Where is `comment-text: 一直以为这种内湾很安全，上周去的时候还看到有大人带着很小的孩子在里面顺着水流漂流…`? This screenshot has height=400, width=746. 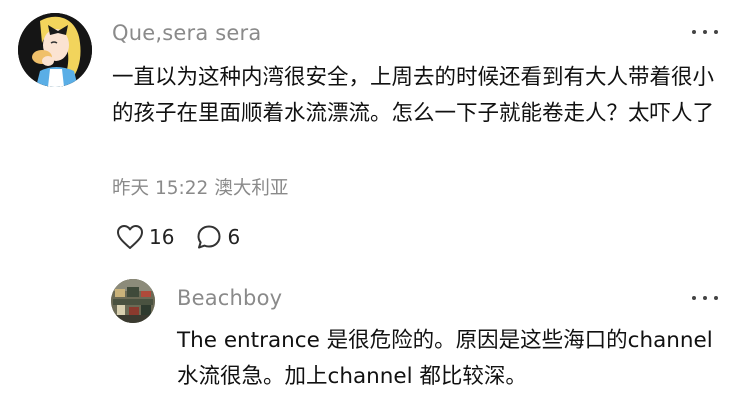 comment-text: 一直以为这种内湾很安全，上周去的时候还看到有大人带着很小的孩子在里面顺着水流漂流… is located at coordinates (413, 95).